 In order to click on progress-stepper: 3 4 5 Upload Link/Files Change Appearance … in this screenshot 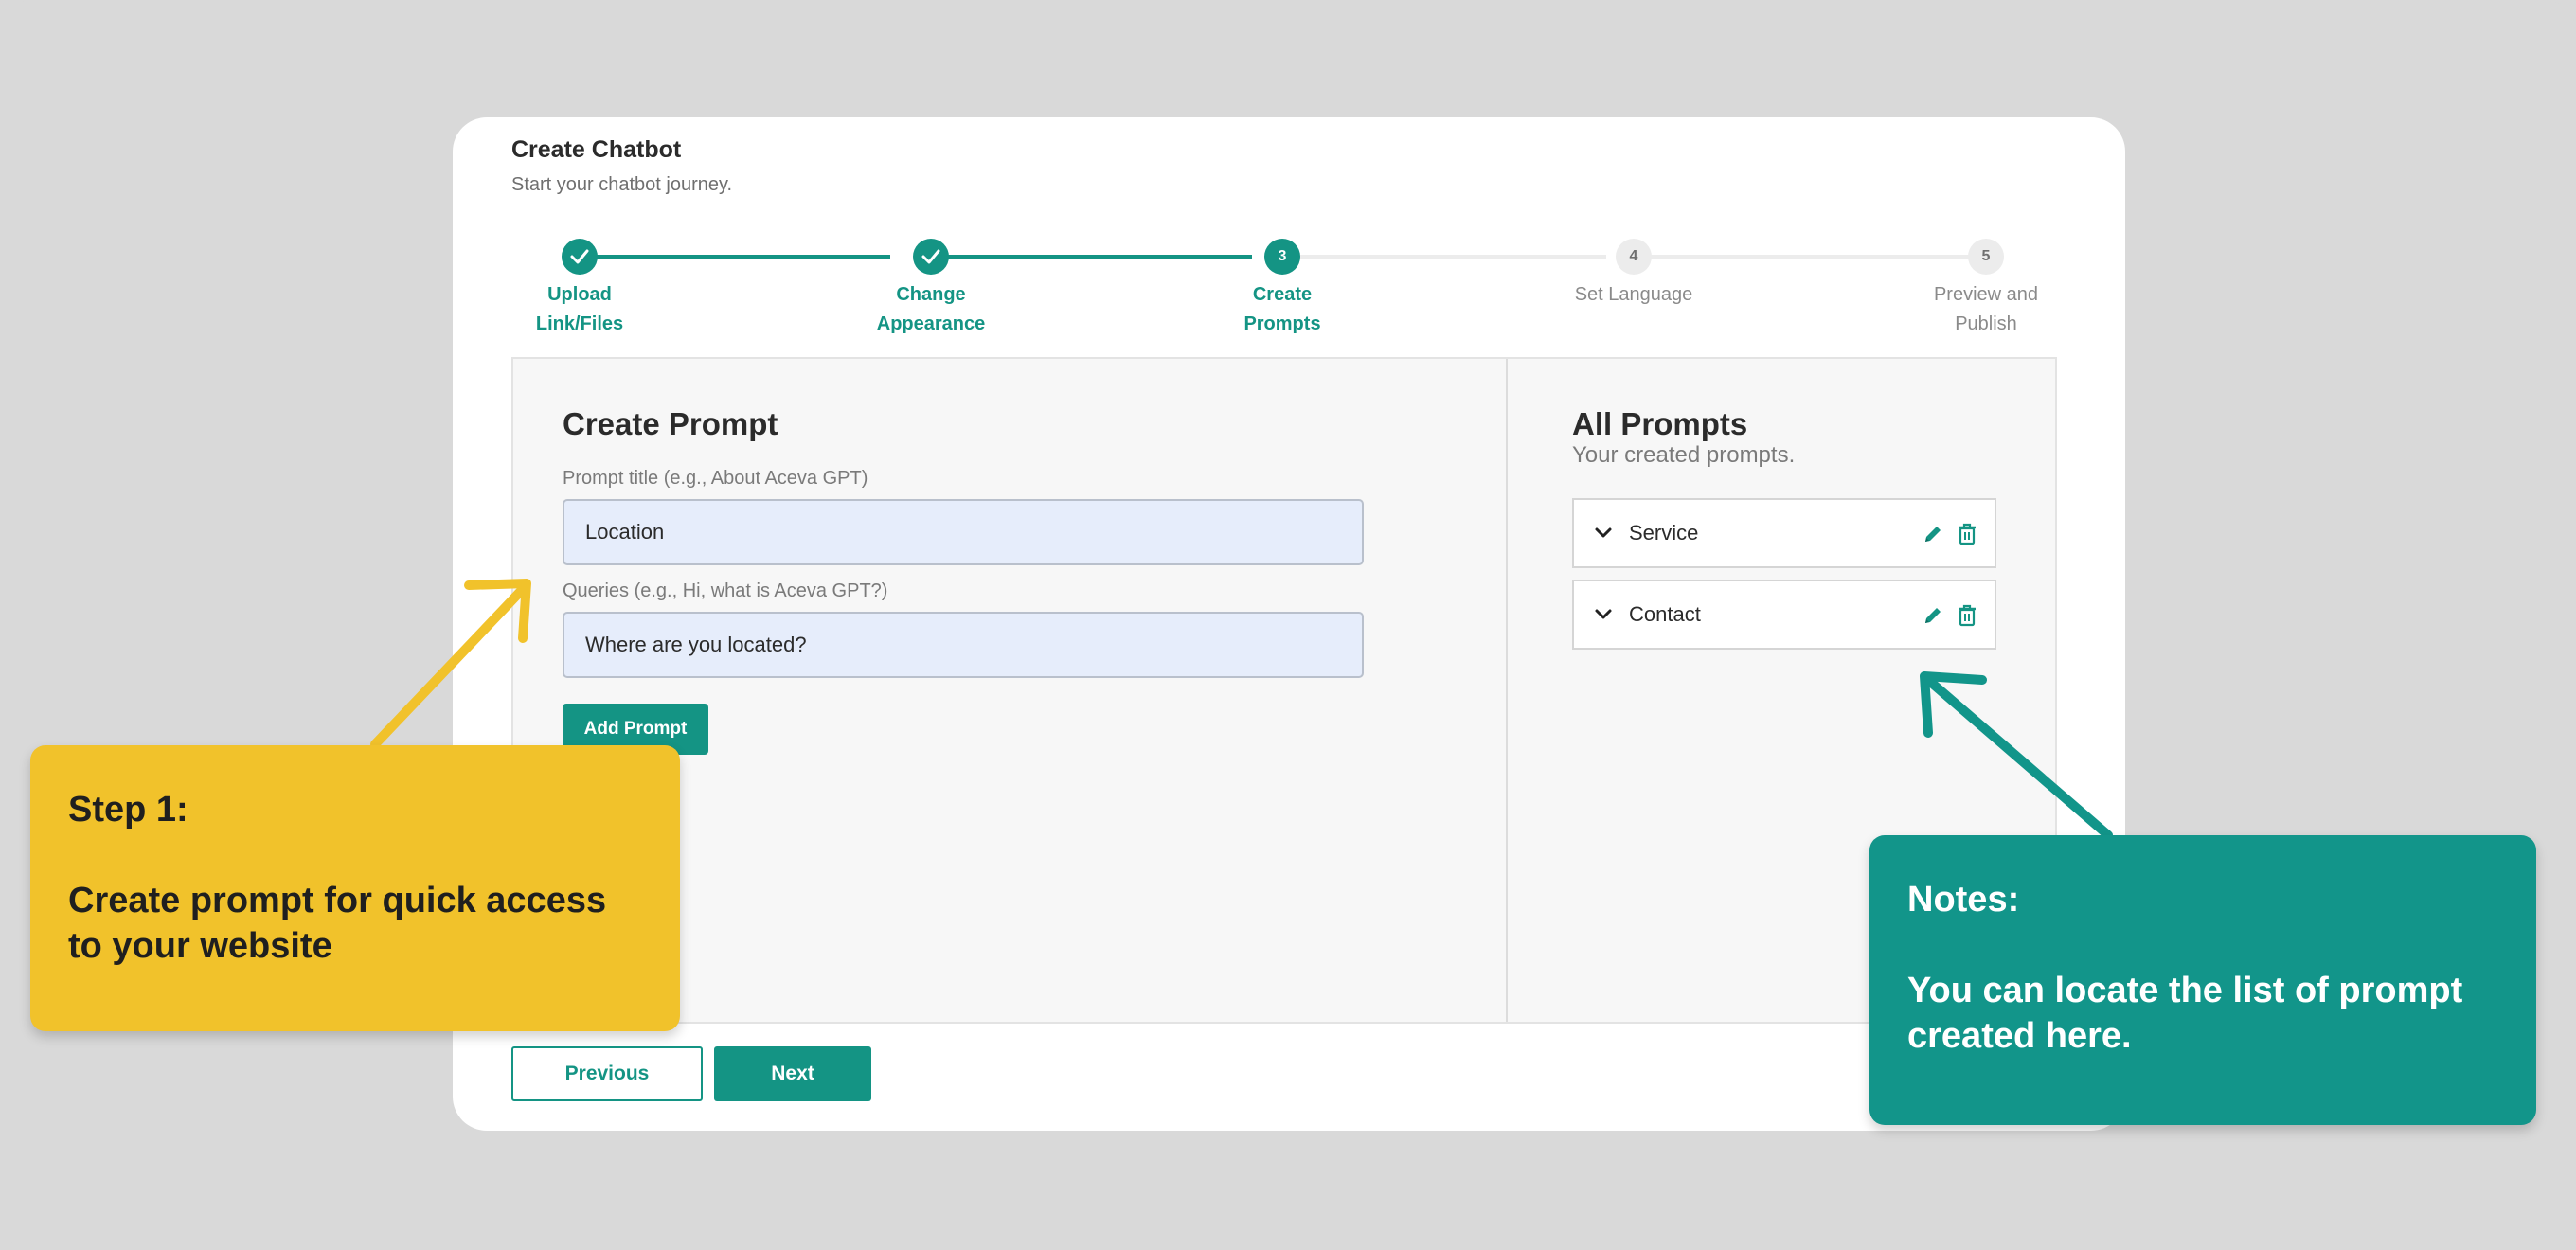, I will do `click(1289, 236)`.